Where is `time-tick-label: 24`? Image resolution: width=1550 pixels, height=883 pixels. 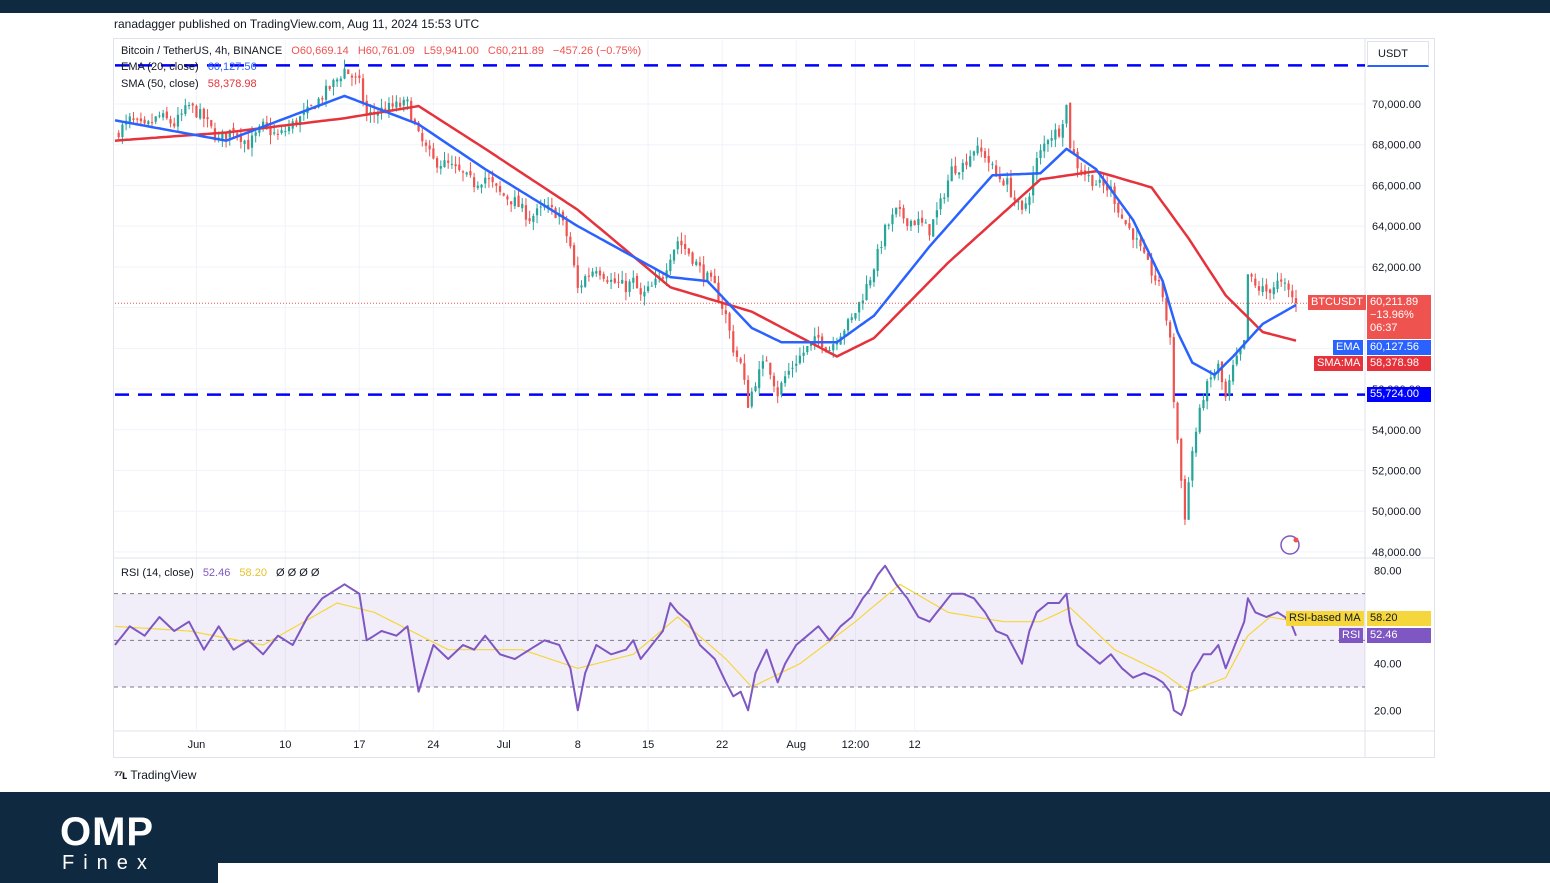
time-tick-label: 24 is located at coordinates (433, 745).